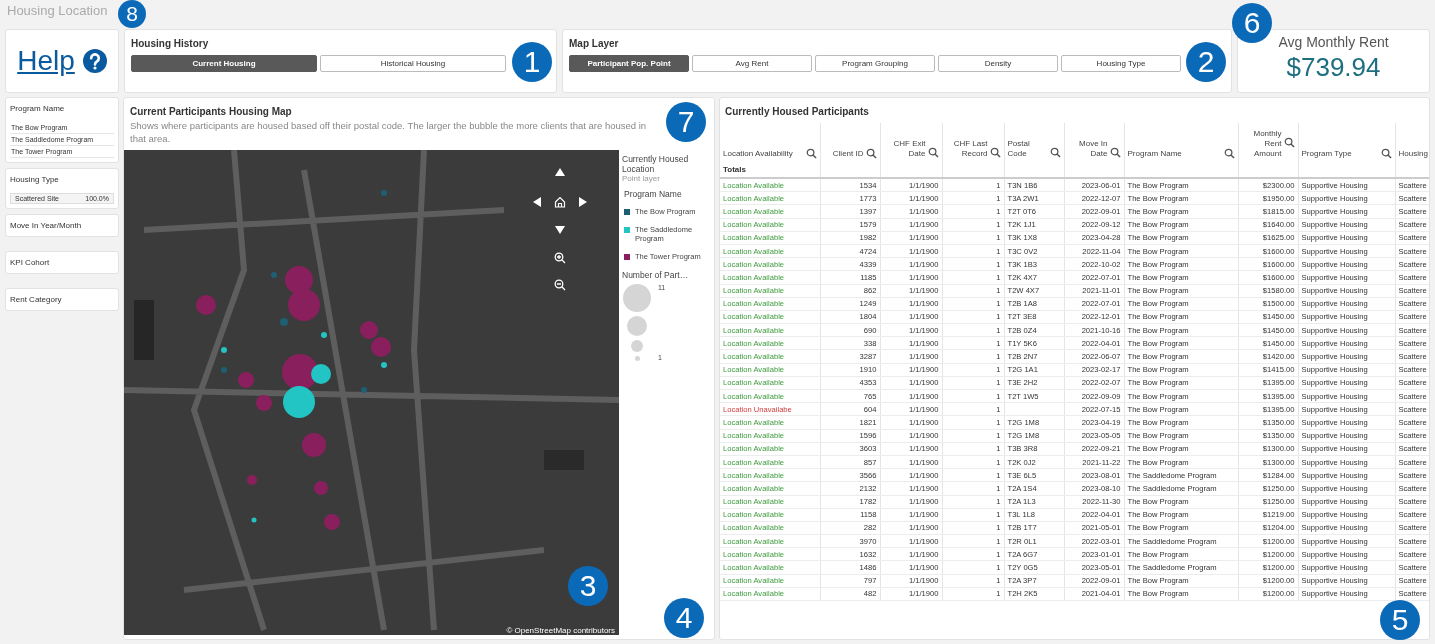 This screenshot has width=1435, height=644. I want to click on column-header: CHF Last Record, so click(973, 142).